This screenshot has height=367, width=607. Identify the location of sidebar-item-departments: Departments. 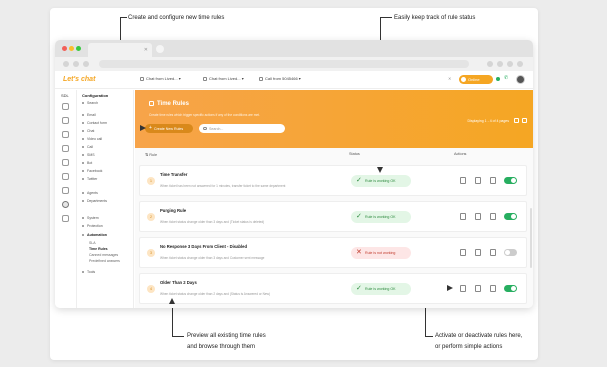
(94, 201).